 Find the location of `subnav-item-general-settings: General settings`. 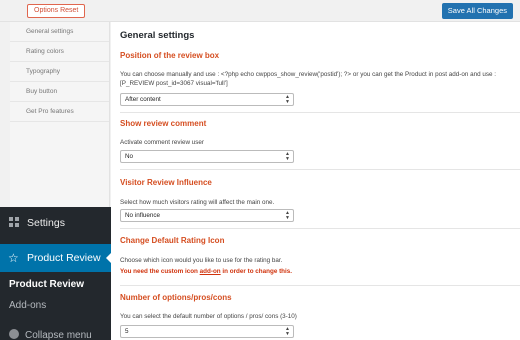

subnav-item-general-settings: General settings is located at coordinates (59, 32).